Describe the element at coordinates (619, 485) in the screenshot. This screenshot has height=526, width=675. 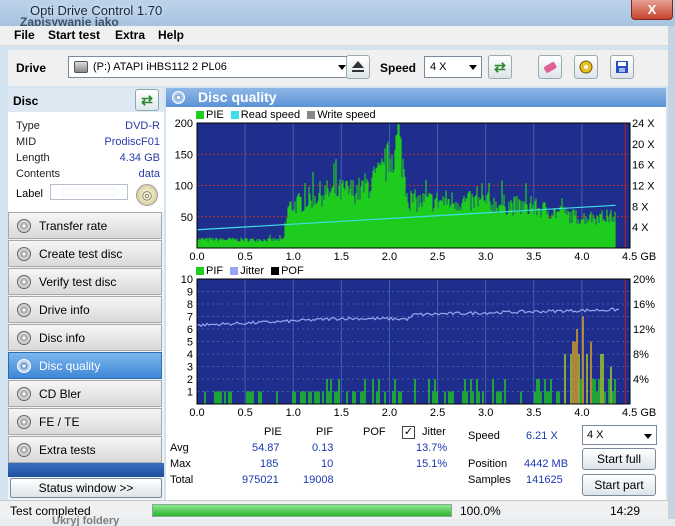
I see `start-part-button: Start part` at that location.